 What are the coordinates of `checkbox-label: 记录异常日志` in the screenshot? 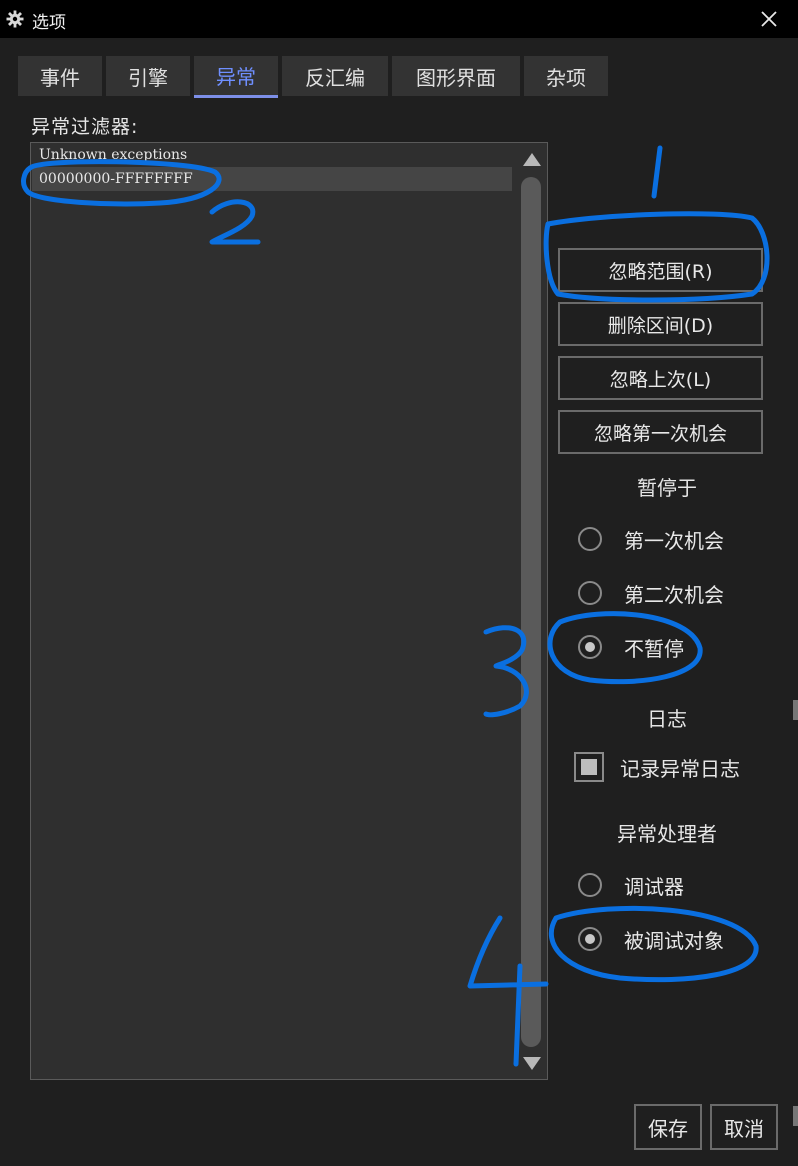 It's located at (680, 768).